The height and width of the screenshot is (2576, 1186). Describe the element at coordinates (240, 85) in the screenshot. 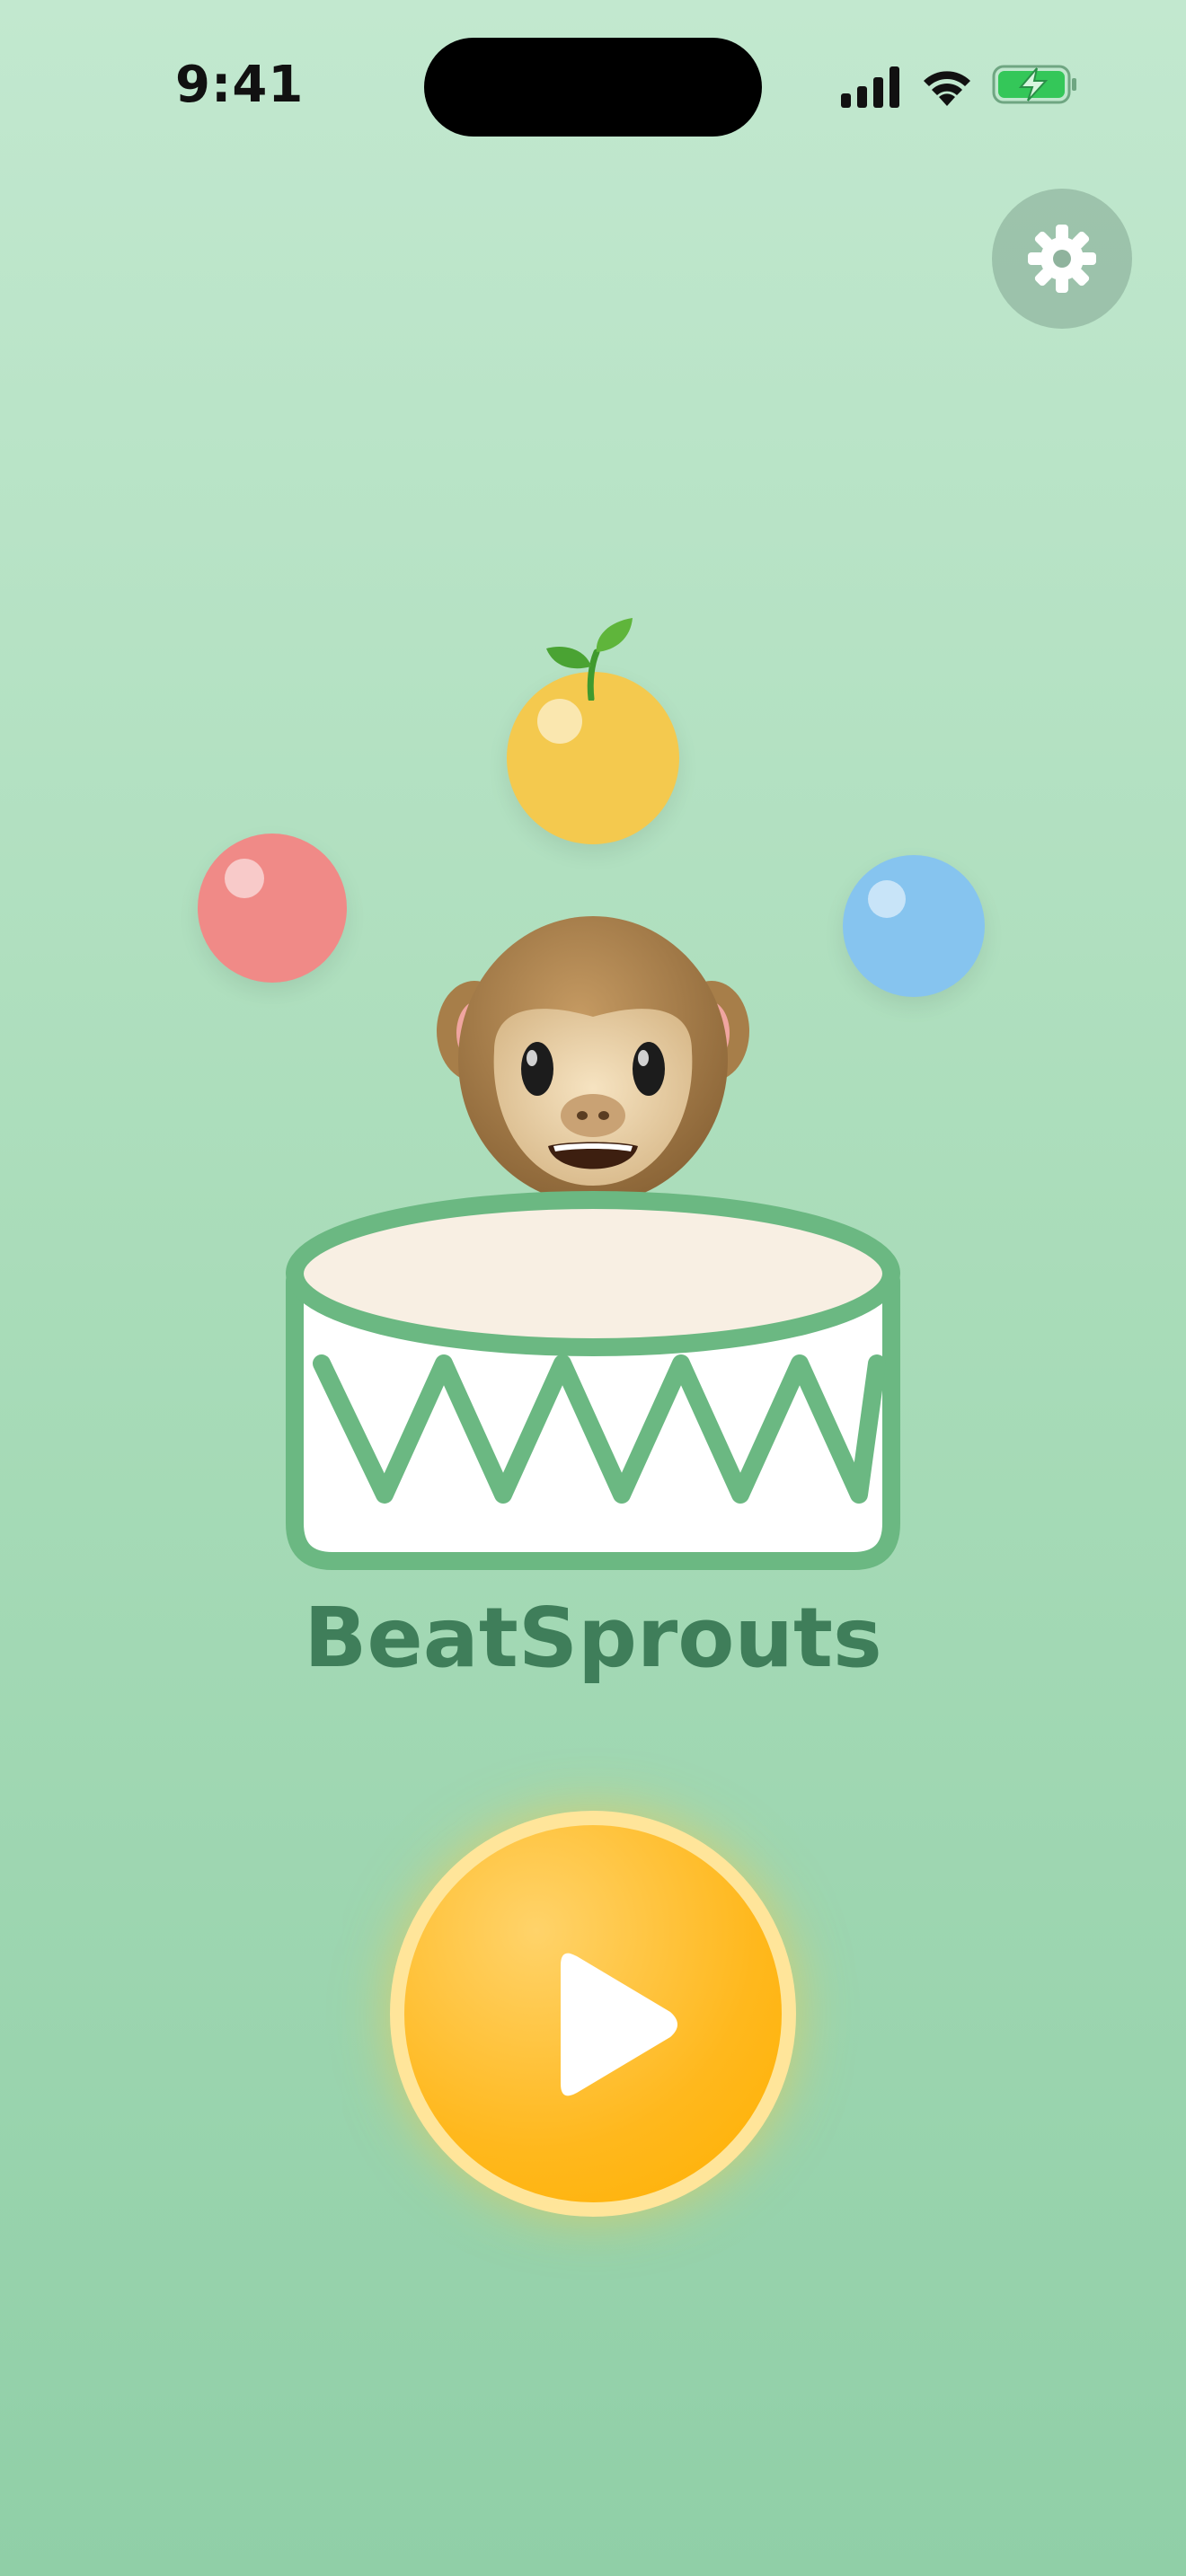

I see `status-time: 9:41` at that location.